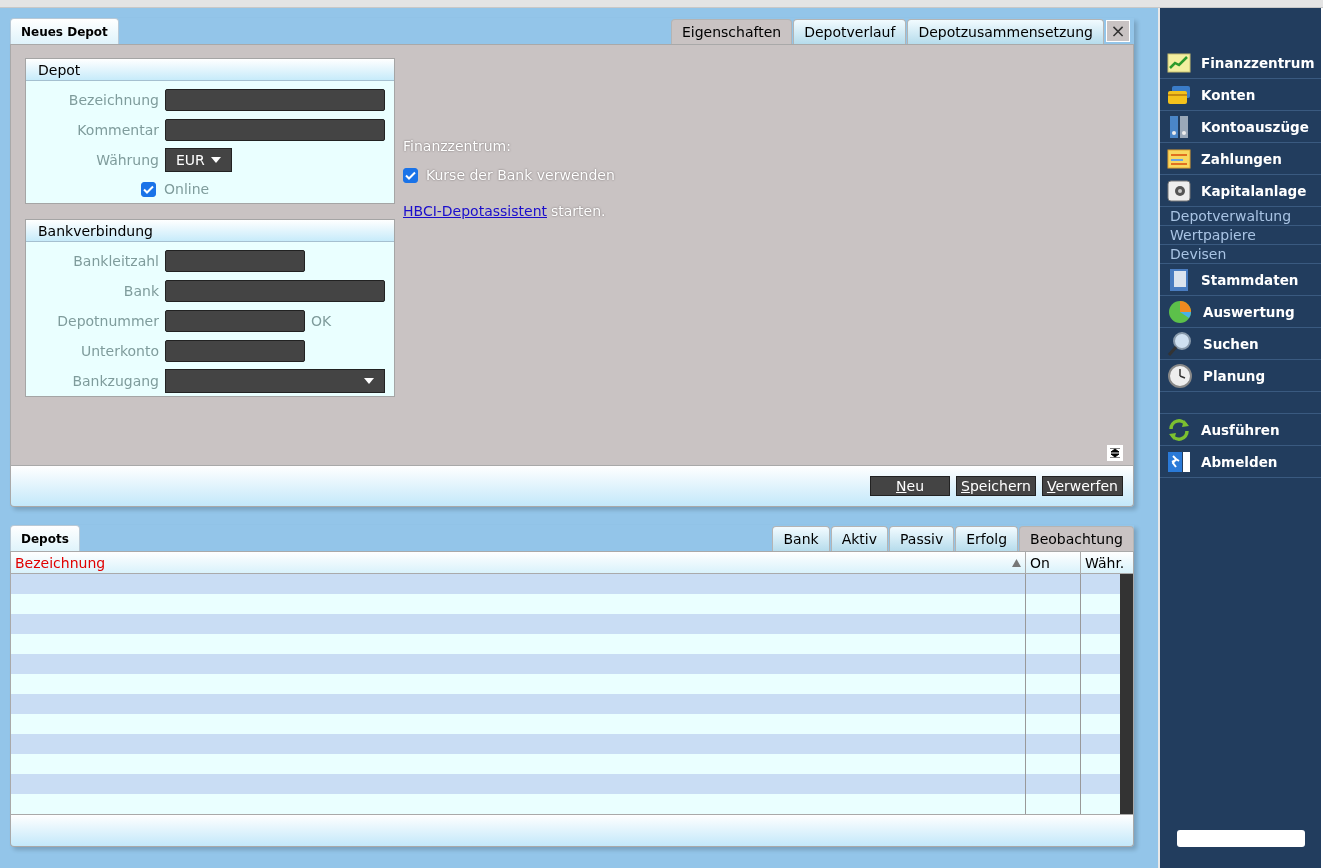  Describe the element at coordinates (64, 31) in the screenshot. I see `panel-tab: Neues Depot` at that location.